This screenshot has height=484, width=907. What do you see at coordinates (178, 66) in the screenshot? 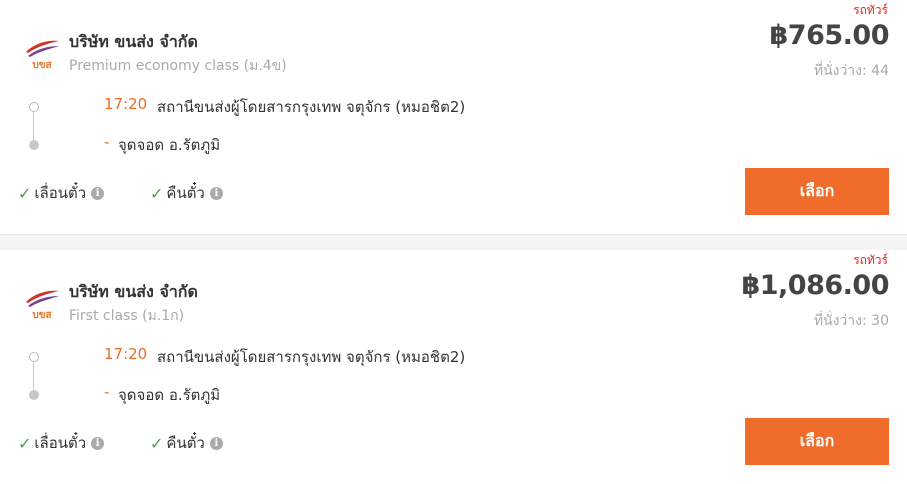
I see `seat-class: Premium economy class (ม.4ข)` at bounding box center [178, 66].